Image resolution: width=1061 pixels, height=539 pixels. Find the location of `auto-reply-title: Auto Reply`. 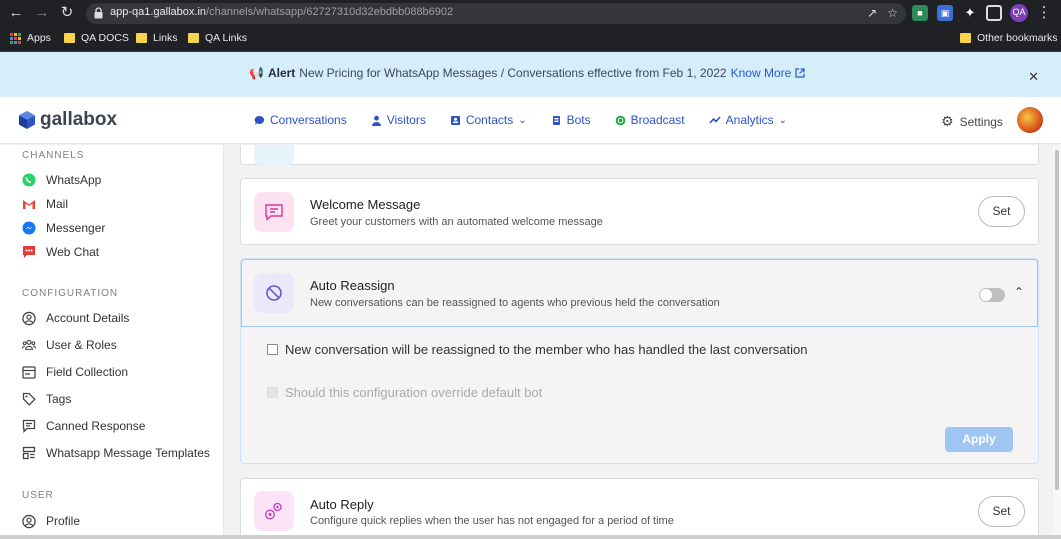

auto-reply-title: Auto Reply is located at coordinates (342, 504).